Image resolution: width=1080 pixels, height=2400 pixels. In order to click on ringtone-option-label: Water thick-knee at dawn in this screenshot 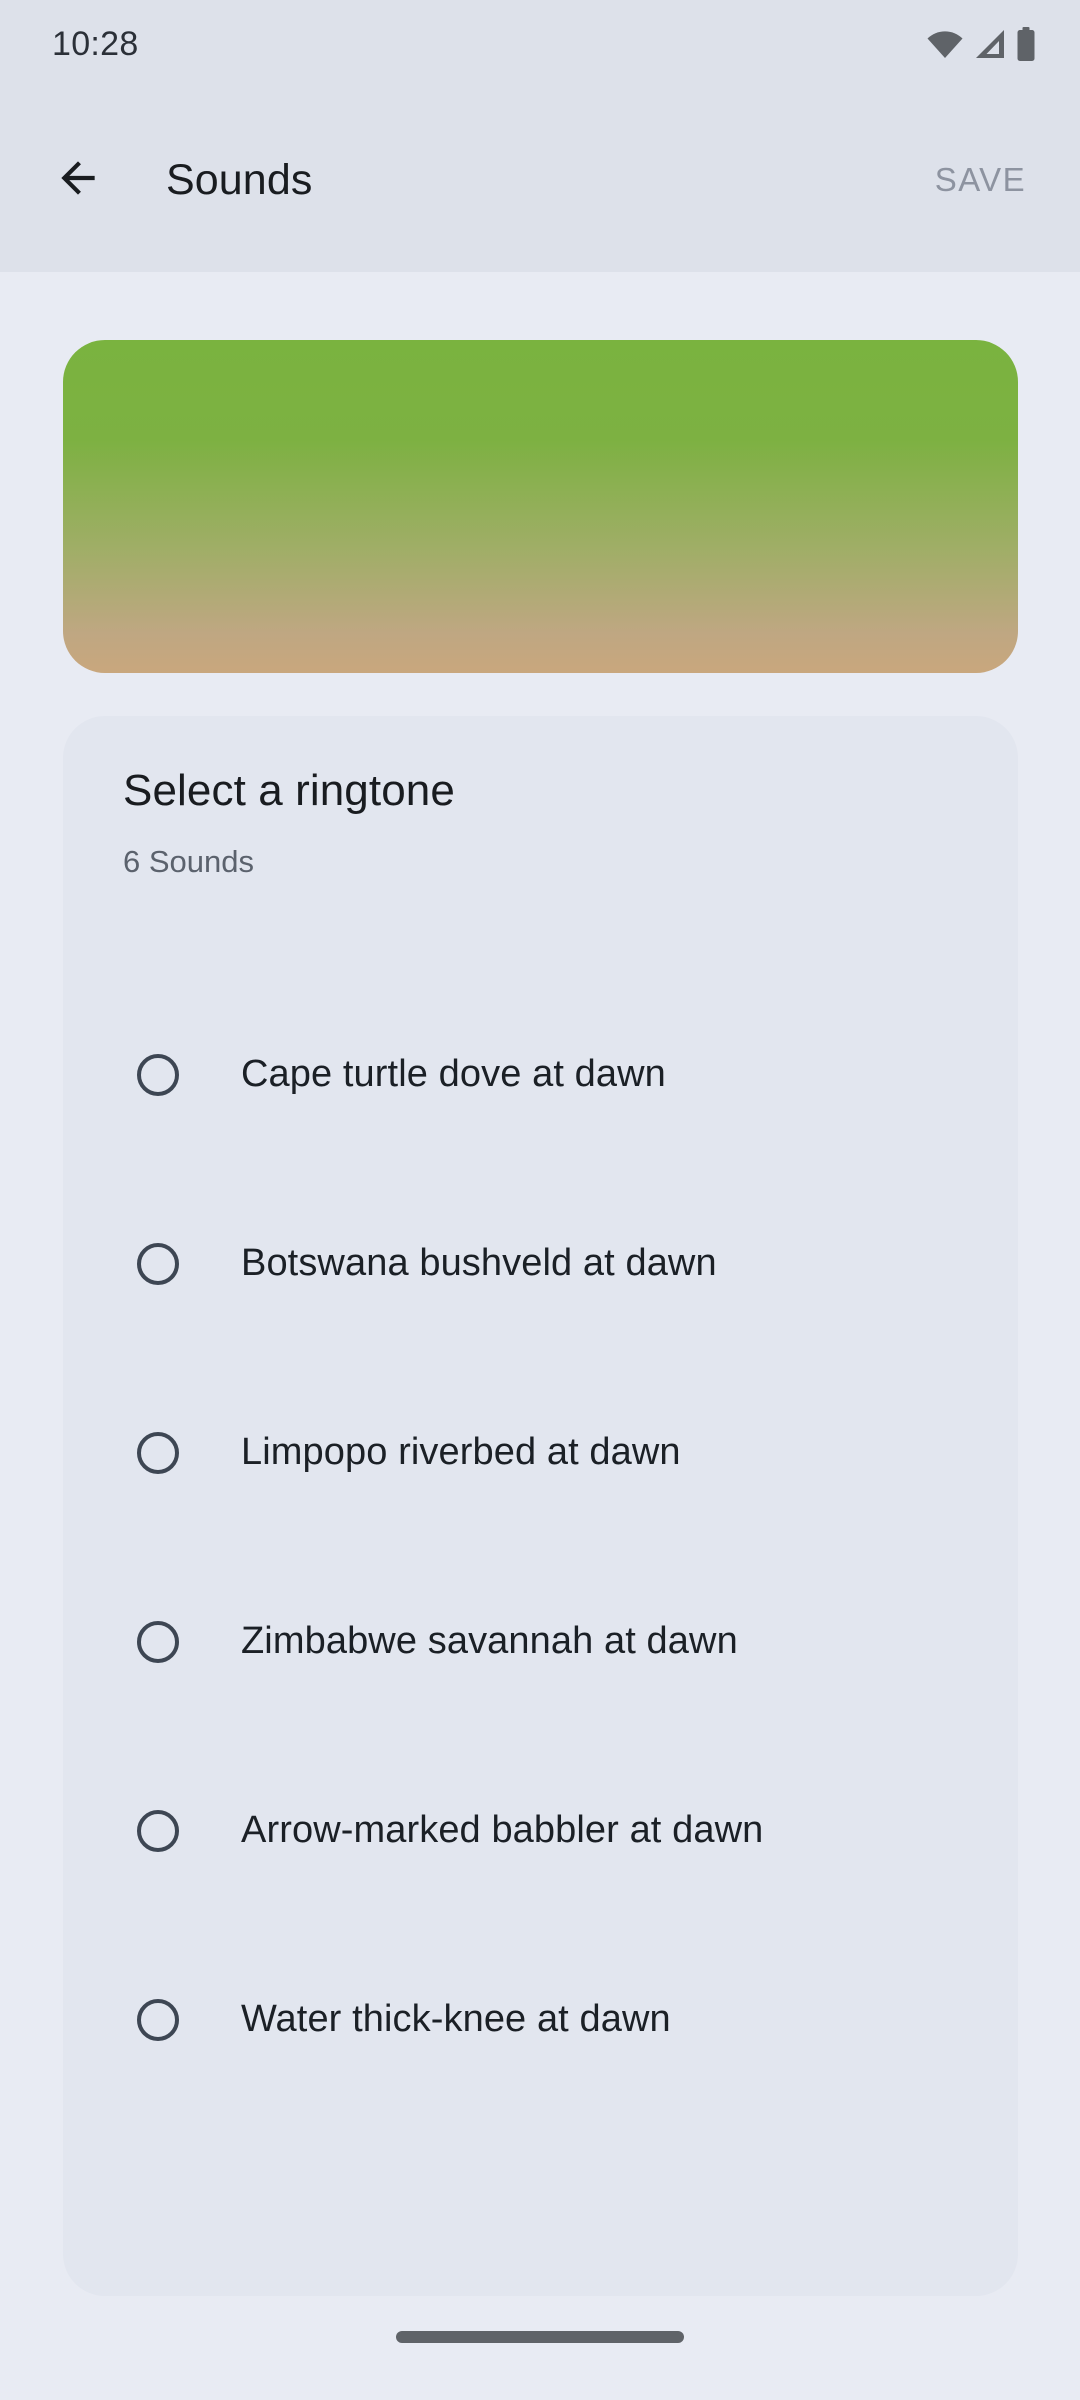, I will do `click(456, 2019)`.